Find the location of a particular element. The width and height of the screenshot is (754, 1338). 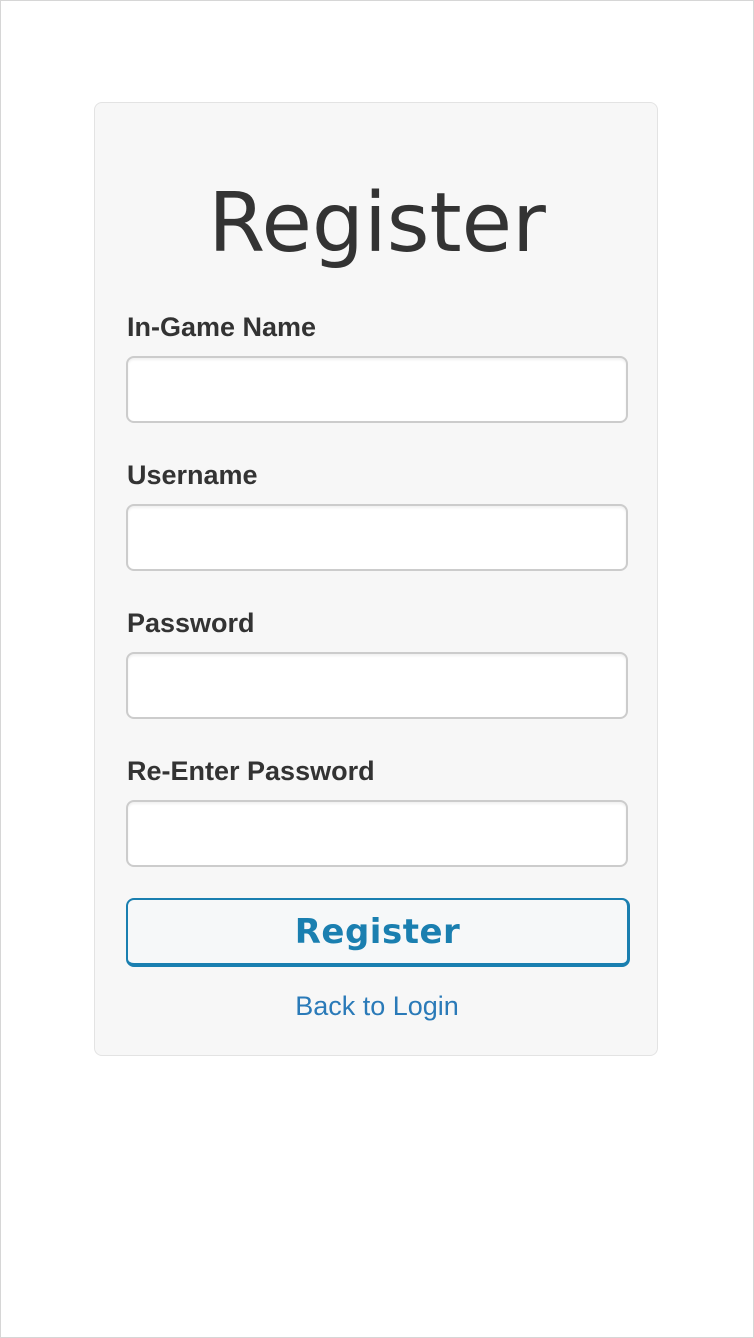

password-label: Password is located at coordinates (191, 623).